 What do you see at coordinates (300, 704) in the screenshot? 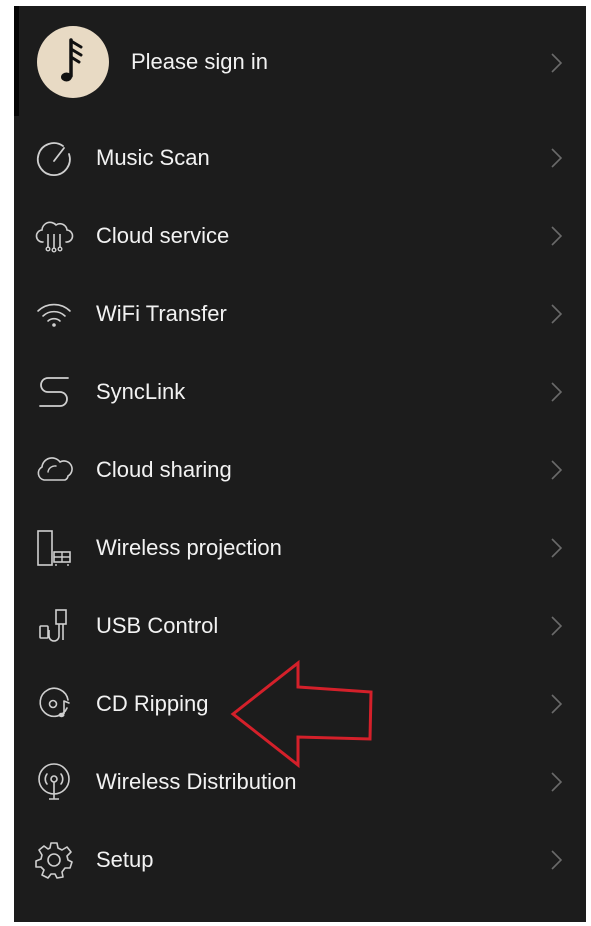
I see `menu-item-cd-ripping: CD Ripping` at bounding box center [300, 704].